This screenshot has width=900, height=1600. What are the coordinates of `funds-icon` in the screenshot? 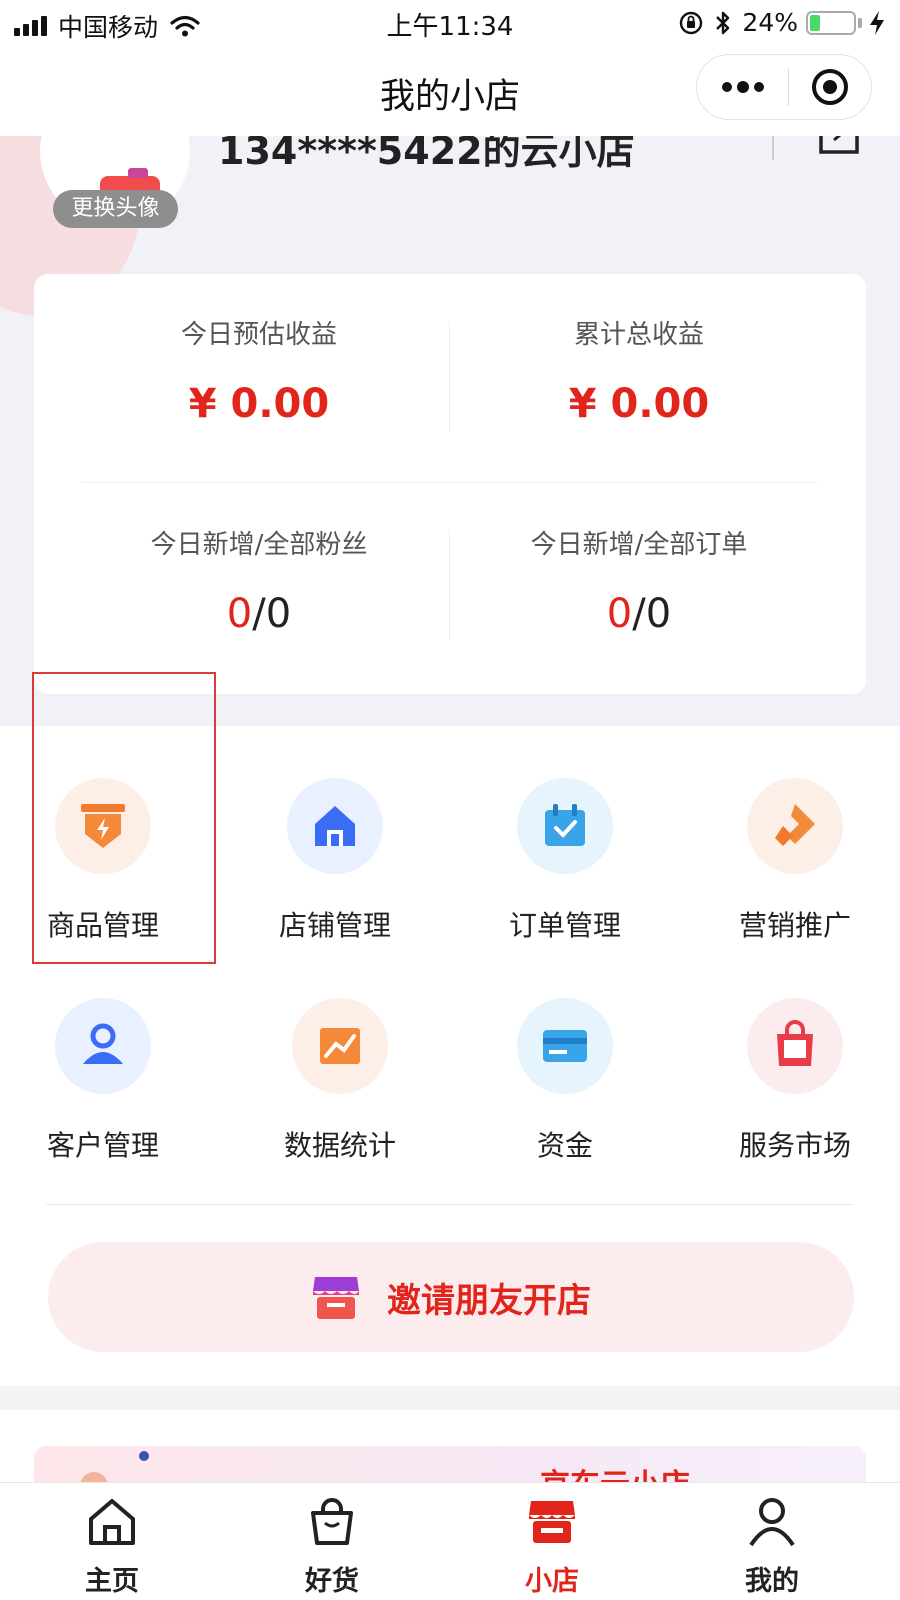 It's located at (565, 1046).